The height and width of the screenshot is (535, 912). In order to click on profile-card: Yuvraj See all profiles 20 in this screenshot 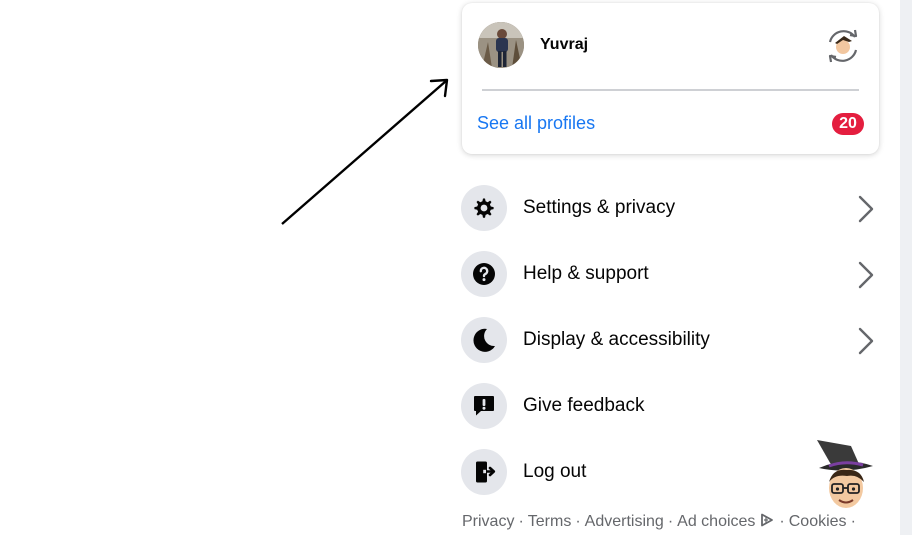, I will do `click(670, 78)`.